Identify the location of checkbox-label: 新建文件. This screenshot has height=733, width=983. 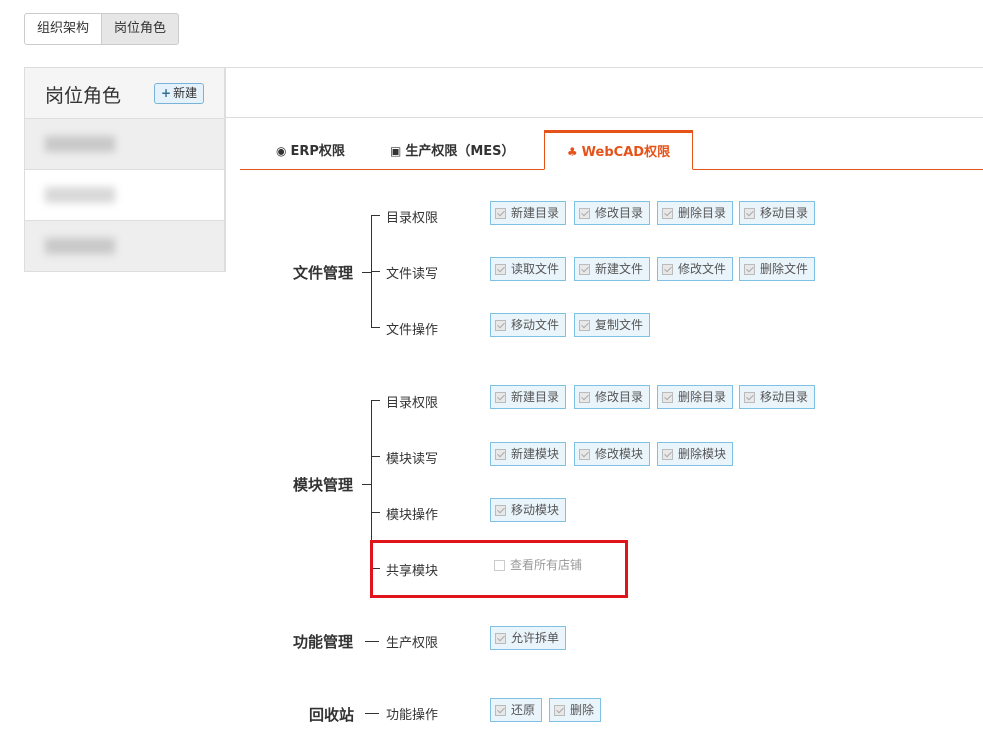
(619, 269).